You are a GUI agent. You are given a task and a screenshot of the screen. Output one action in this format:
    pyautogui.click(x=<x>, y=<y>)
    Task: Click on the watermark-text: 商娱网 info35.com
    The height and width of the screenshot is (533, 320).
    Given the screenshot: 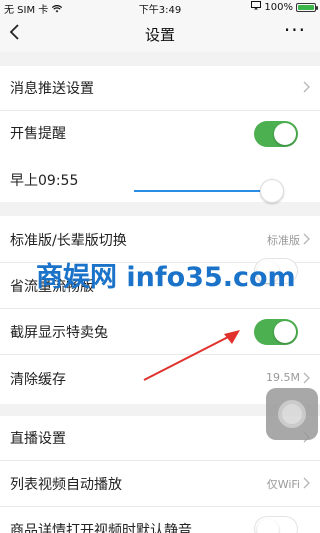 What is the action you would take?
    pyautogui.click(x=166, y=277)
    